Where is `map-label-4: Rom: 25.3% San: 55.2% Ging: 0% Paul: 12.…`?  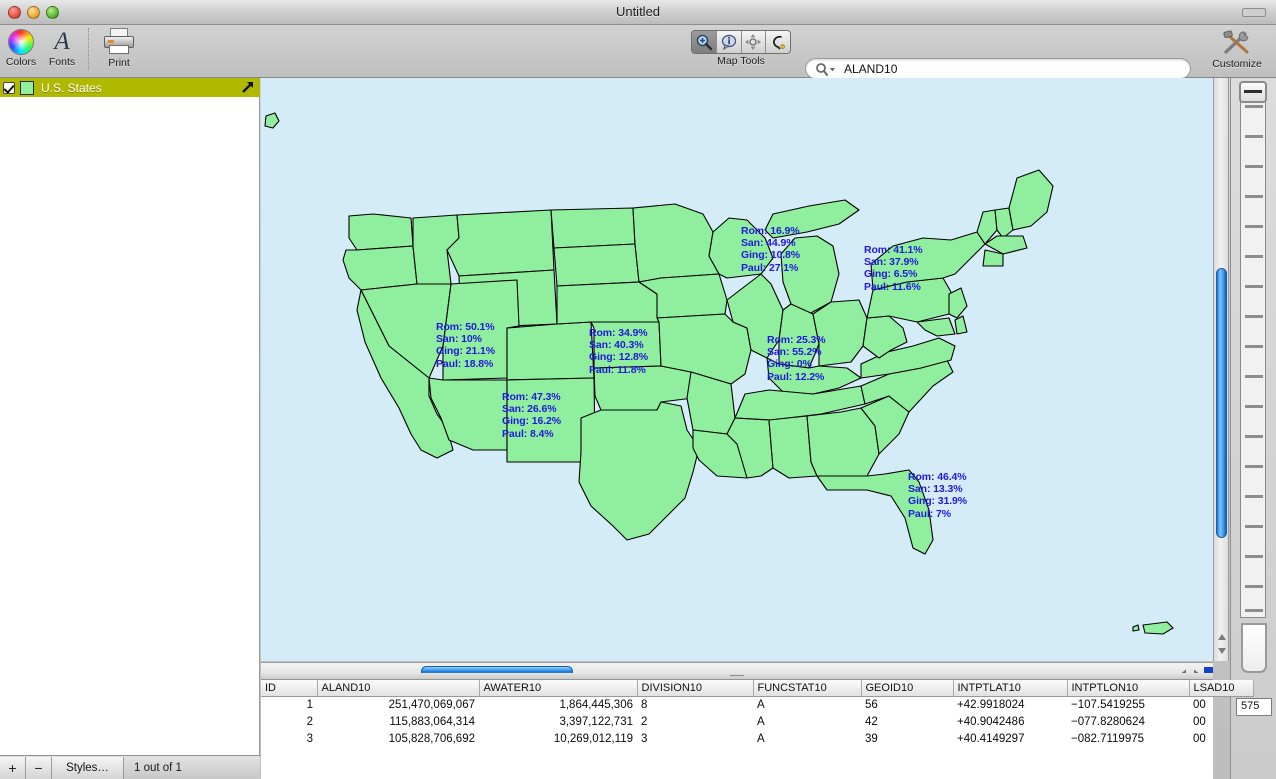
map-label-4: Rom: 25.3% San: 55.2% Ging: 0% Paul: 12.… is located at coordinates (796, 358).